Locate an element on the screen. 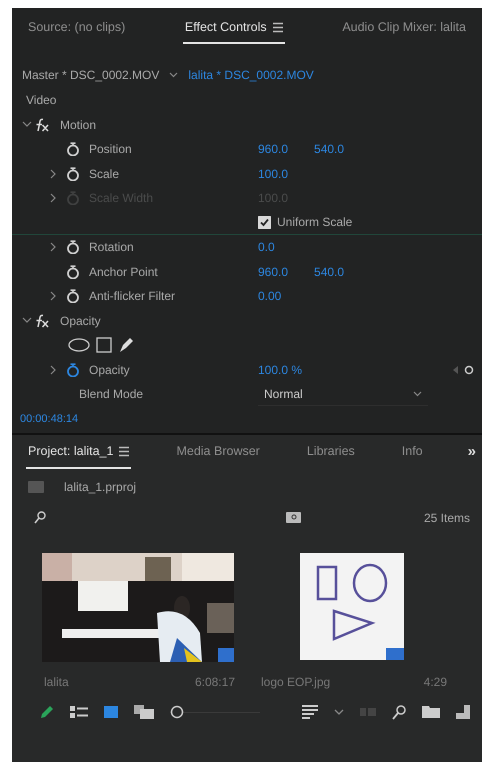 This screenshot has width=482, height=762. folder-icon is located at coordinates (431, 712).